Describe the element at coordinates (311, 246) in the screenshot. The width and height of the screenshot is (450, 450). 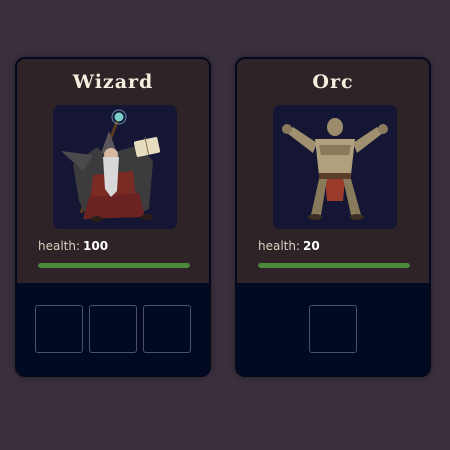
I see `health-value: 20` at that location.